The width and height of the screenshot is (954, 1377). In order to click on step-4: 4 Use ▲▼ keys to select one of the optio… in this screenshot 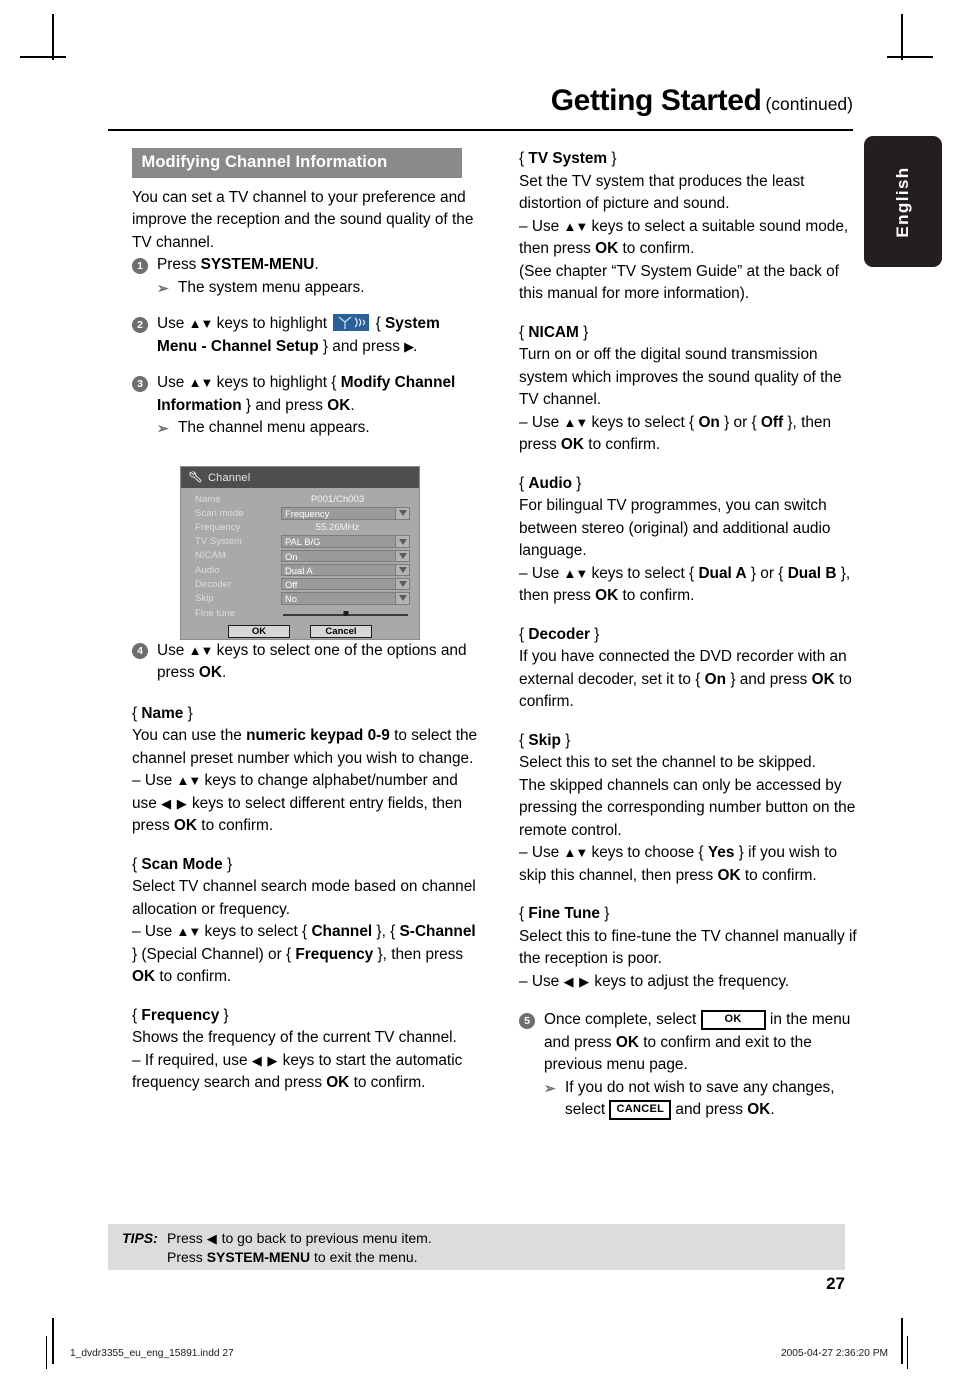, I will do `click(305, 662)`.